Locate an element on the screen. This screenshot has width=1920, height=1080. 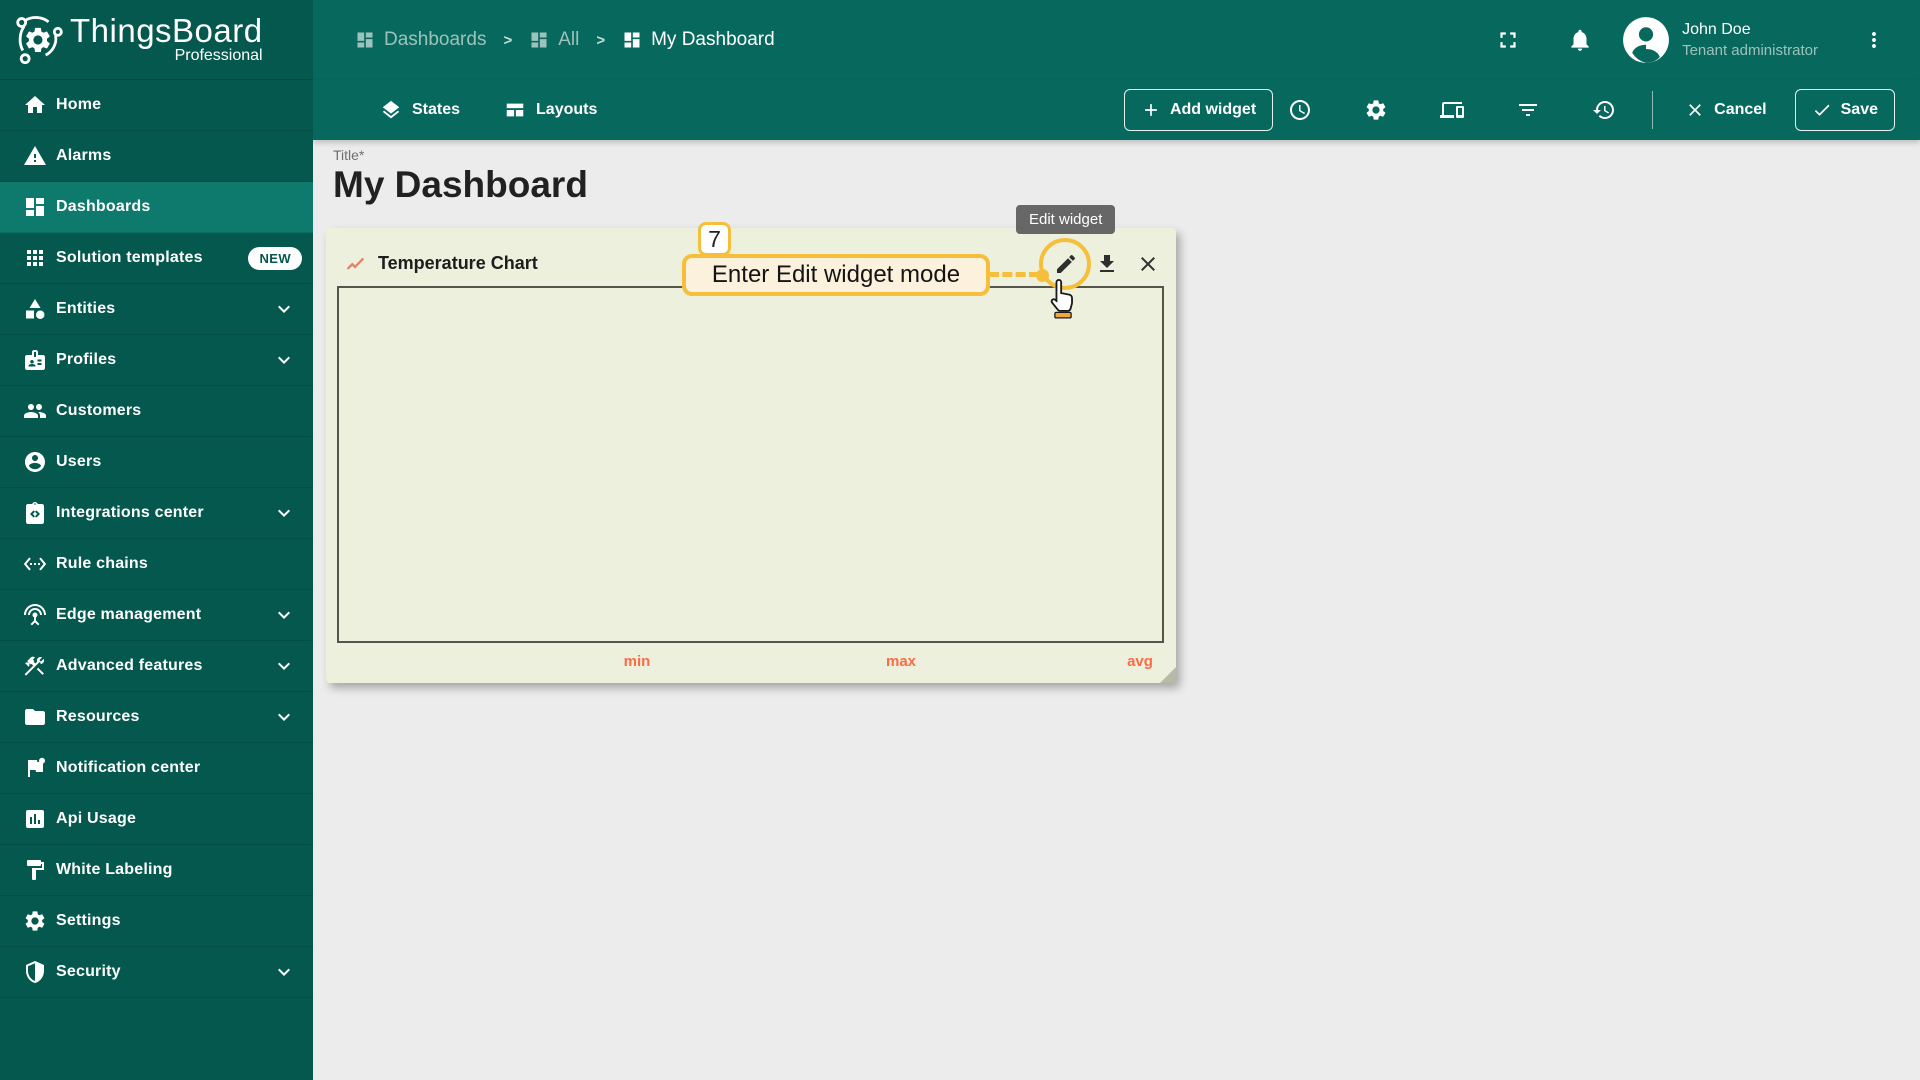
sidebar-item-entities: Entities is located at coordinates (156, 309).